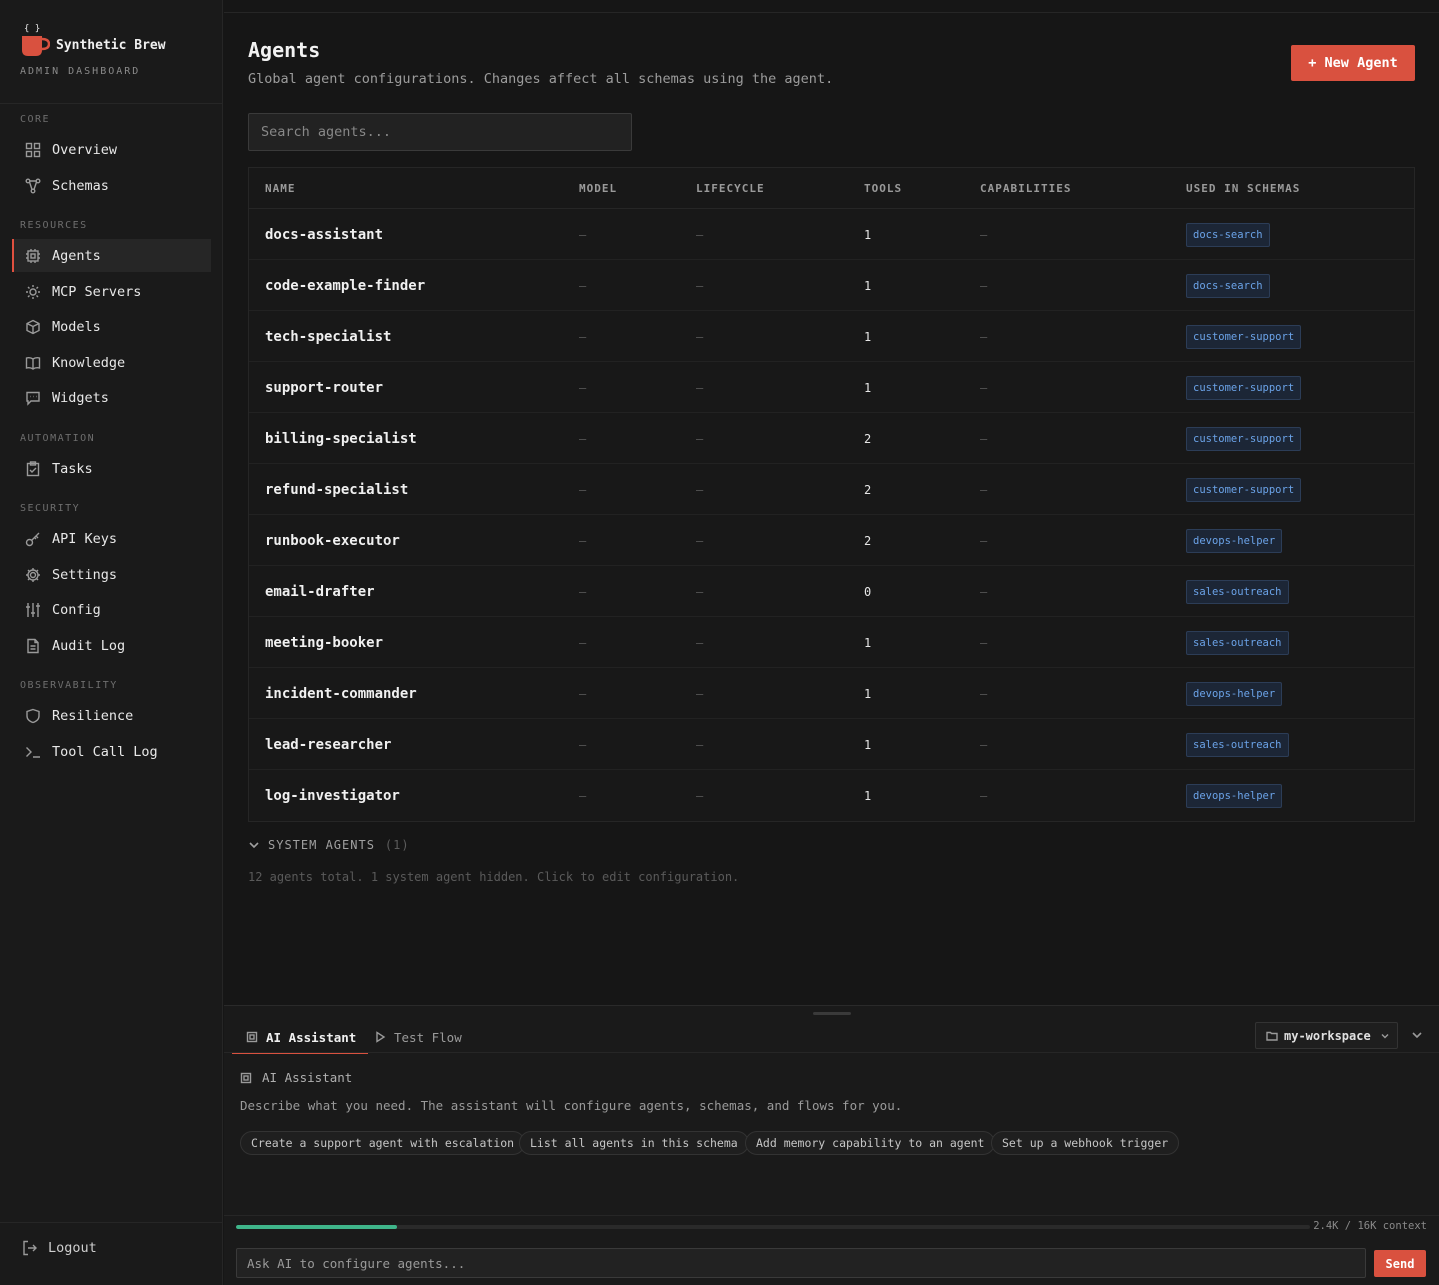 The image size is (1439, 1285). What do you see at coordinates (831, 540) in the screenshot?
I see `table-row: runbook-executor — — 2 — devops-helper` at bounding box center [831, 540].